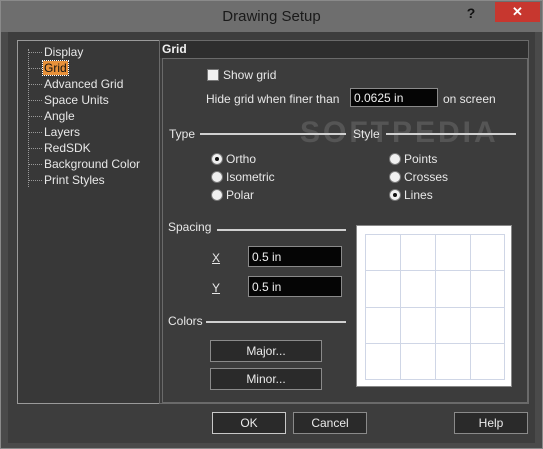  I want to click on spacing-x-field, so click(295, 256).